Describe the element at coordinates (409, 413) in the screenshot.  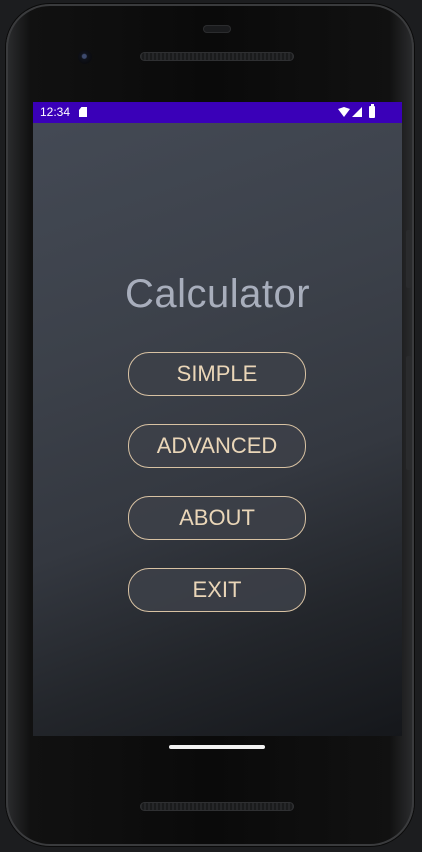
I see `volume-button` at that location.